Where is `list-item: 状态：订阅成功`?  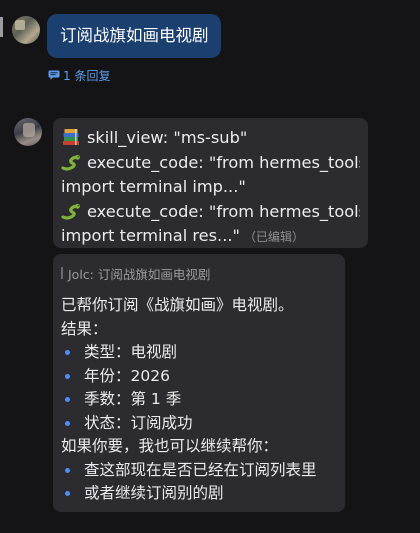 list-item: 状态：订阅成功 is located at coordinates (199, 424).